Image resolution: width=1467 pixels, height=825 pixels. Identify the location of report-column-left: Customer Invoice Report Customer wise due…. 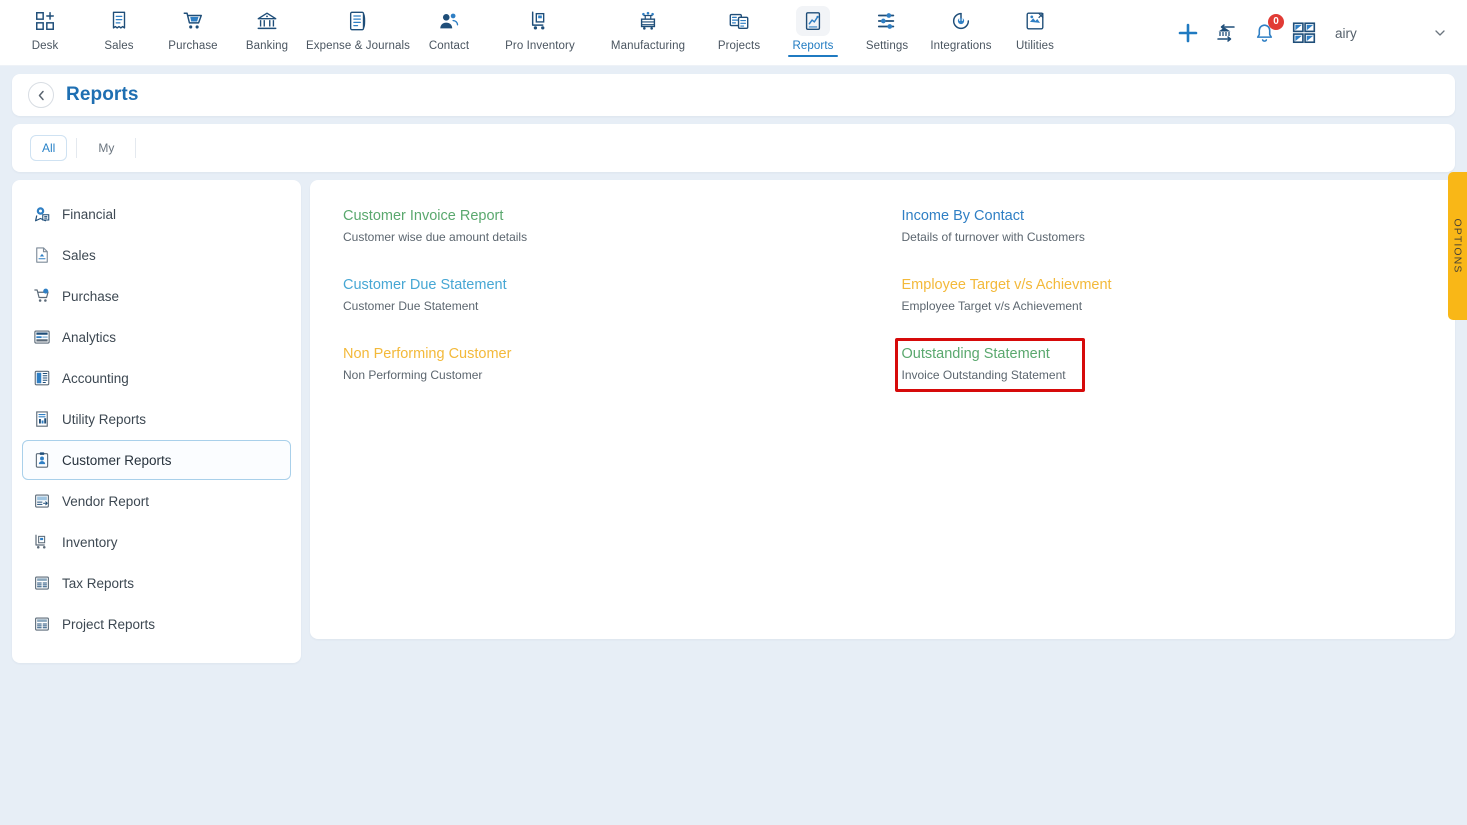
(603, 303).